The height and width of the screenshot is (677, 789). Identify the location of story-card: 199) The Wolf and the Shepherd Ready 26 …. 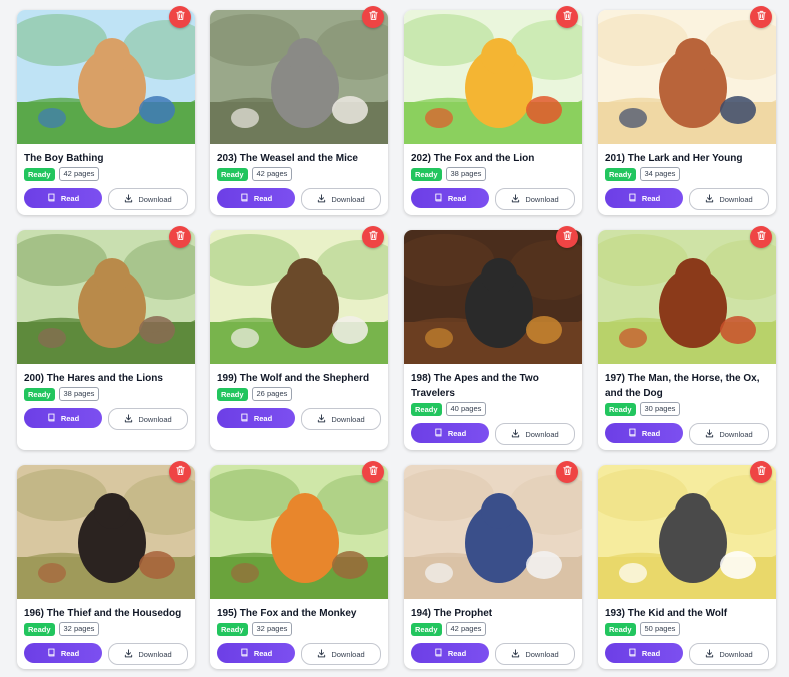
(299, 340).